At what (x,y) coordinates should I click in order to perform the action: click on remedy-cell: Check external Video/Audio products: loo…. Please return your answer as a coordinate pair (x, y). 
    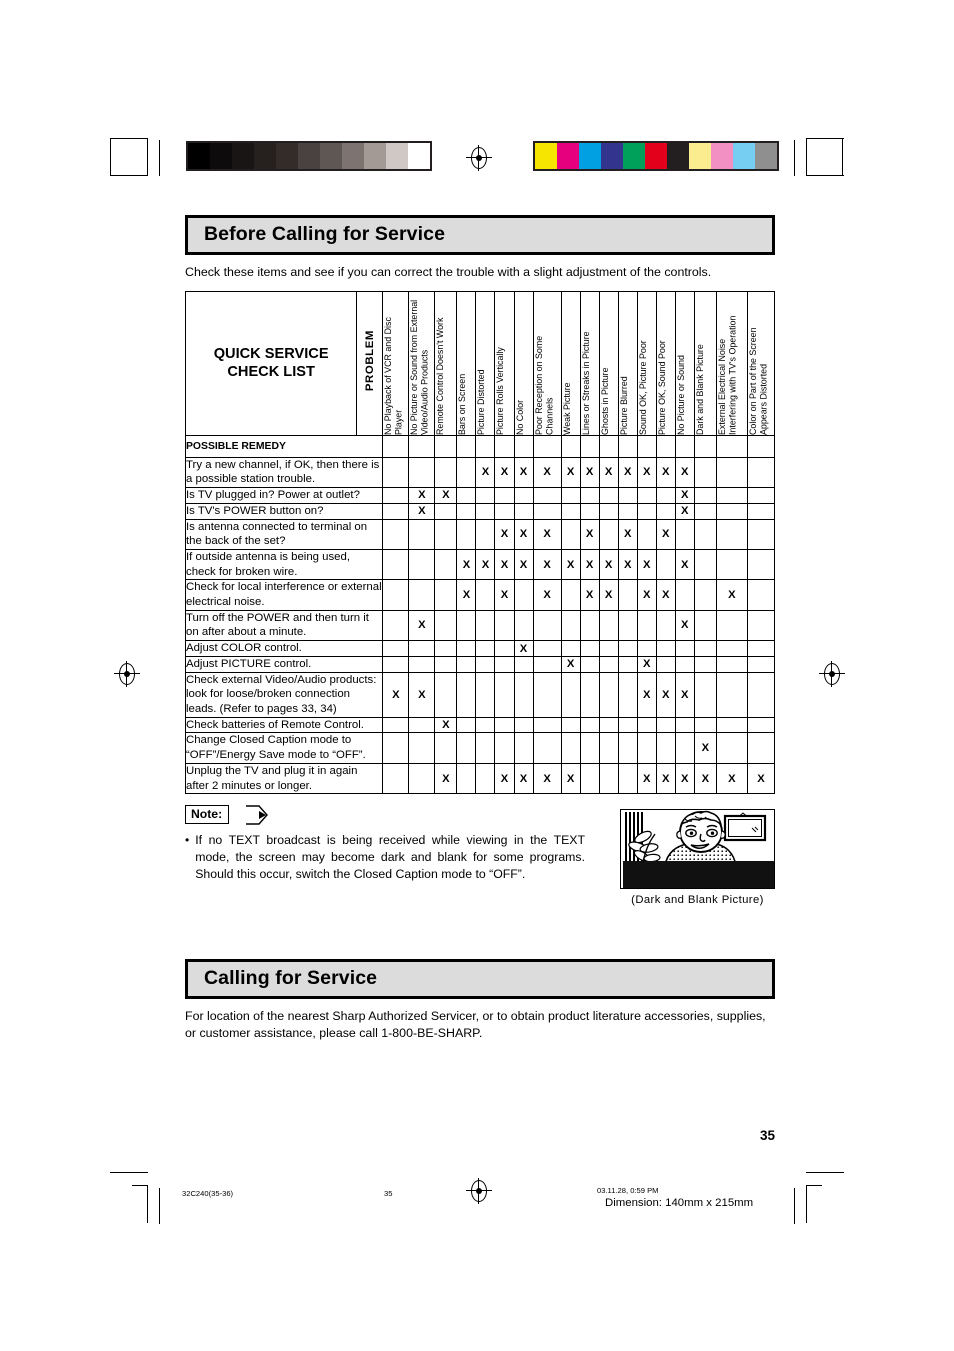
    Looking at the image, I should click on (284, 694).